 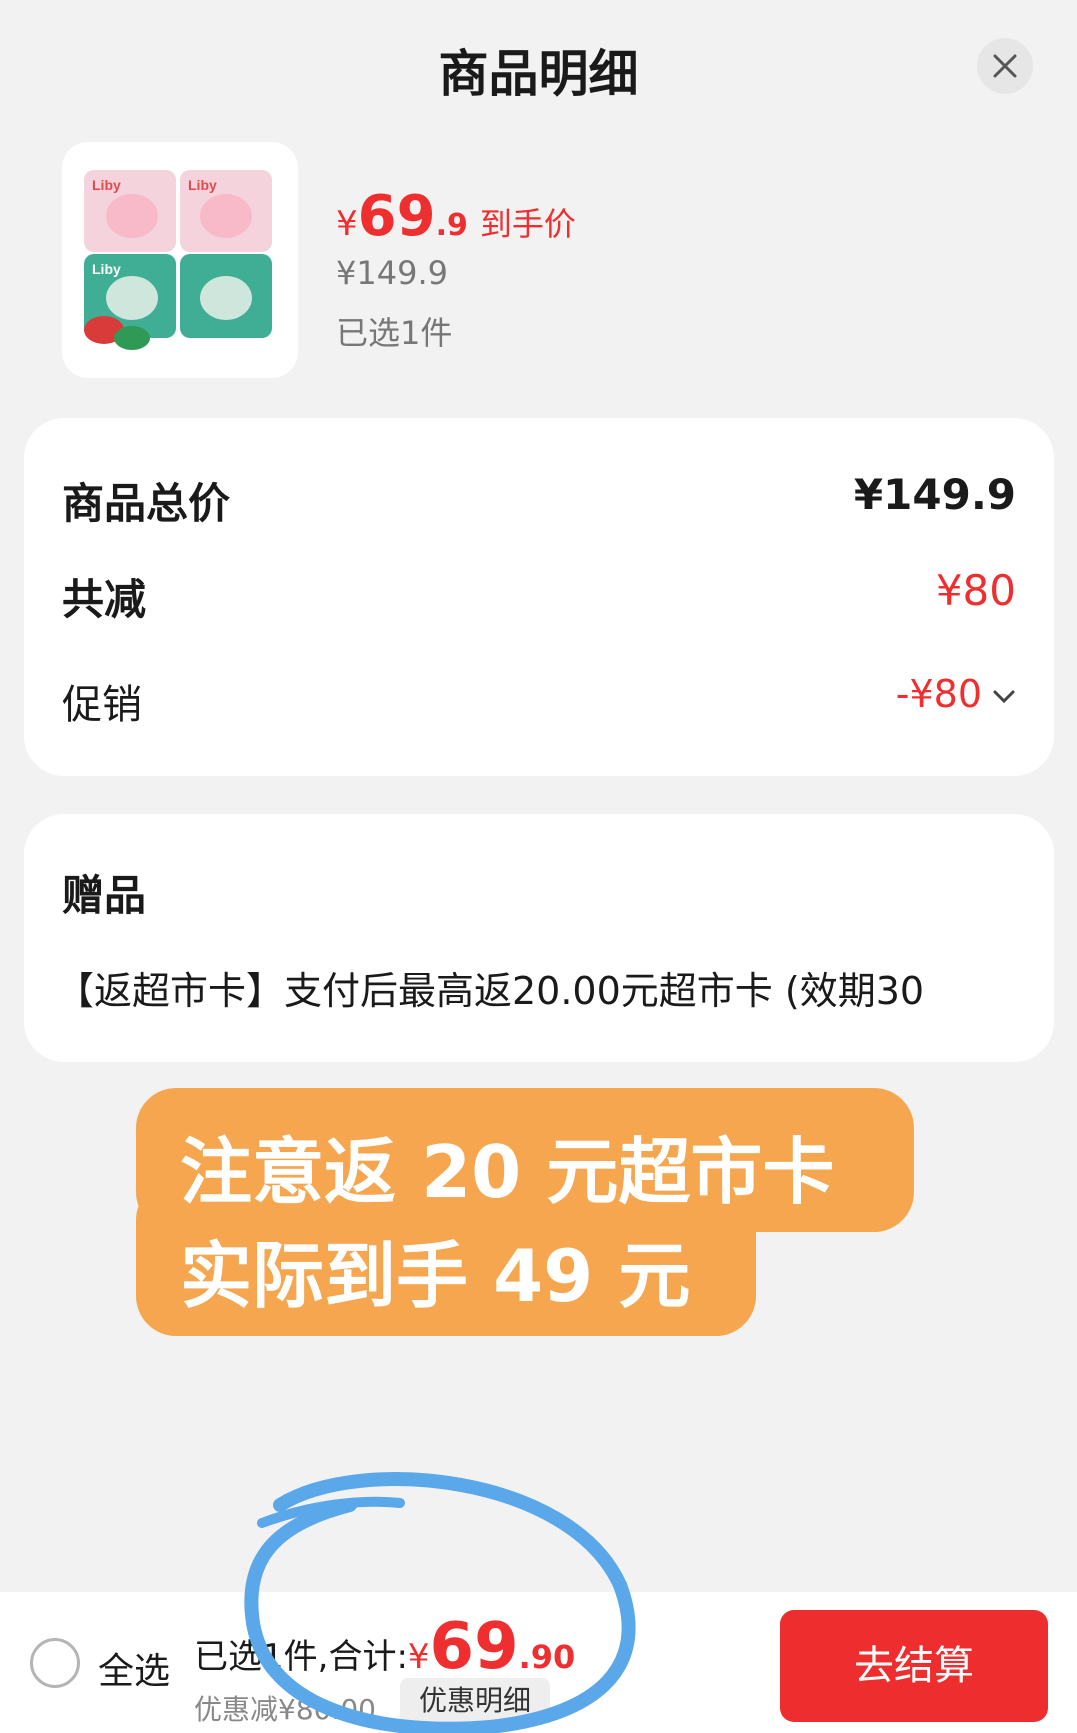 I want to click on final-price-tag: 到手价, so click(x=527, y=224).